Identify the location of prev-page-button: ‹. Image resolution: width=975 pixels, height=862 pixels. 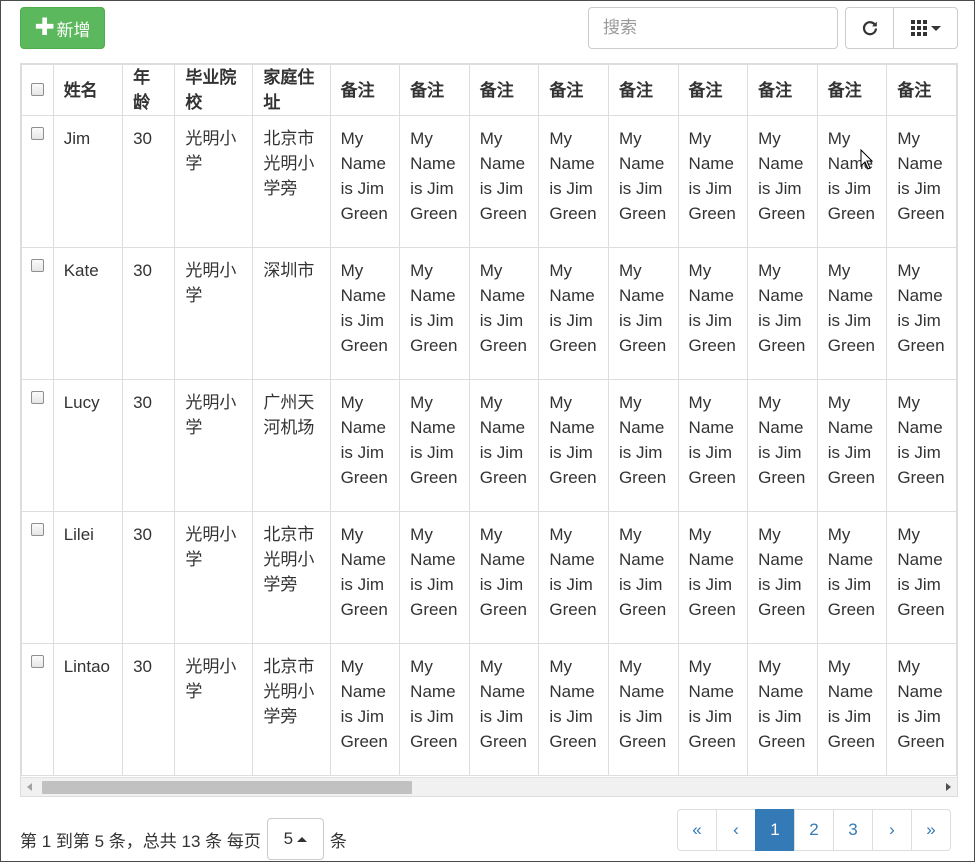
(736, 830).